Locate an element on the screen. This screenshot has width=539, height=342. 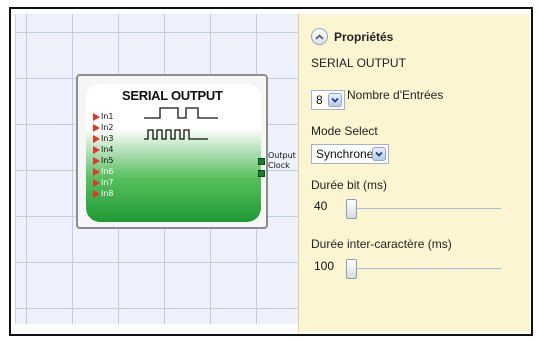
clock-label: Clock is located at coordinates (279, 165).